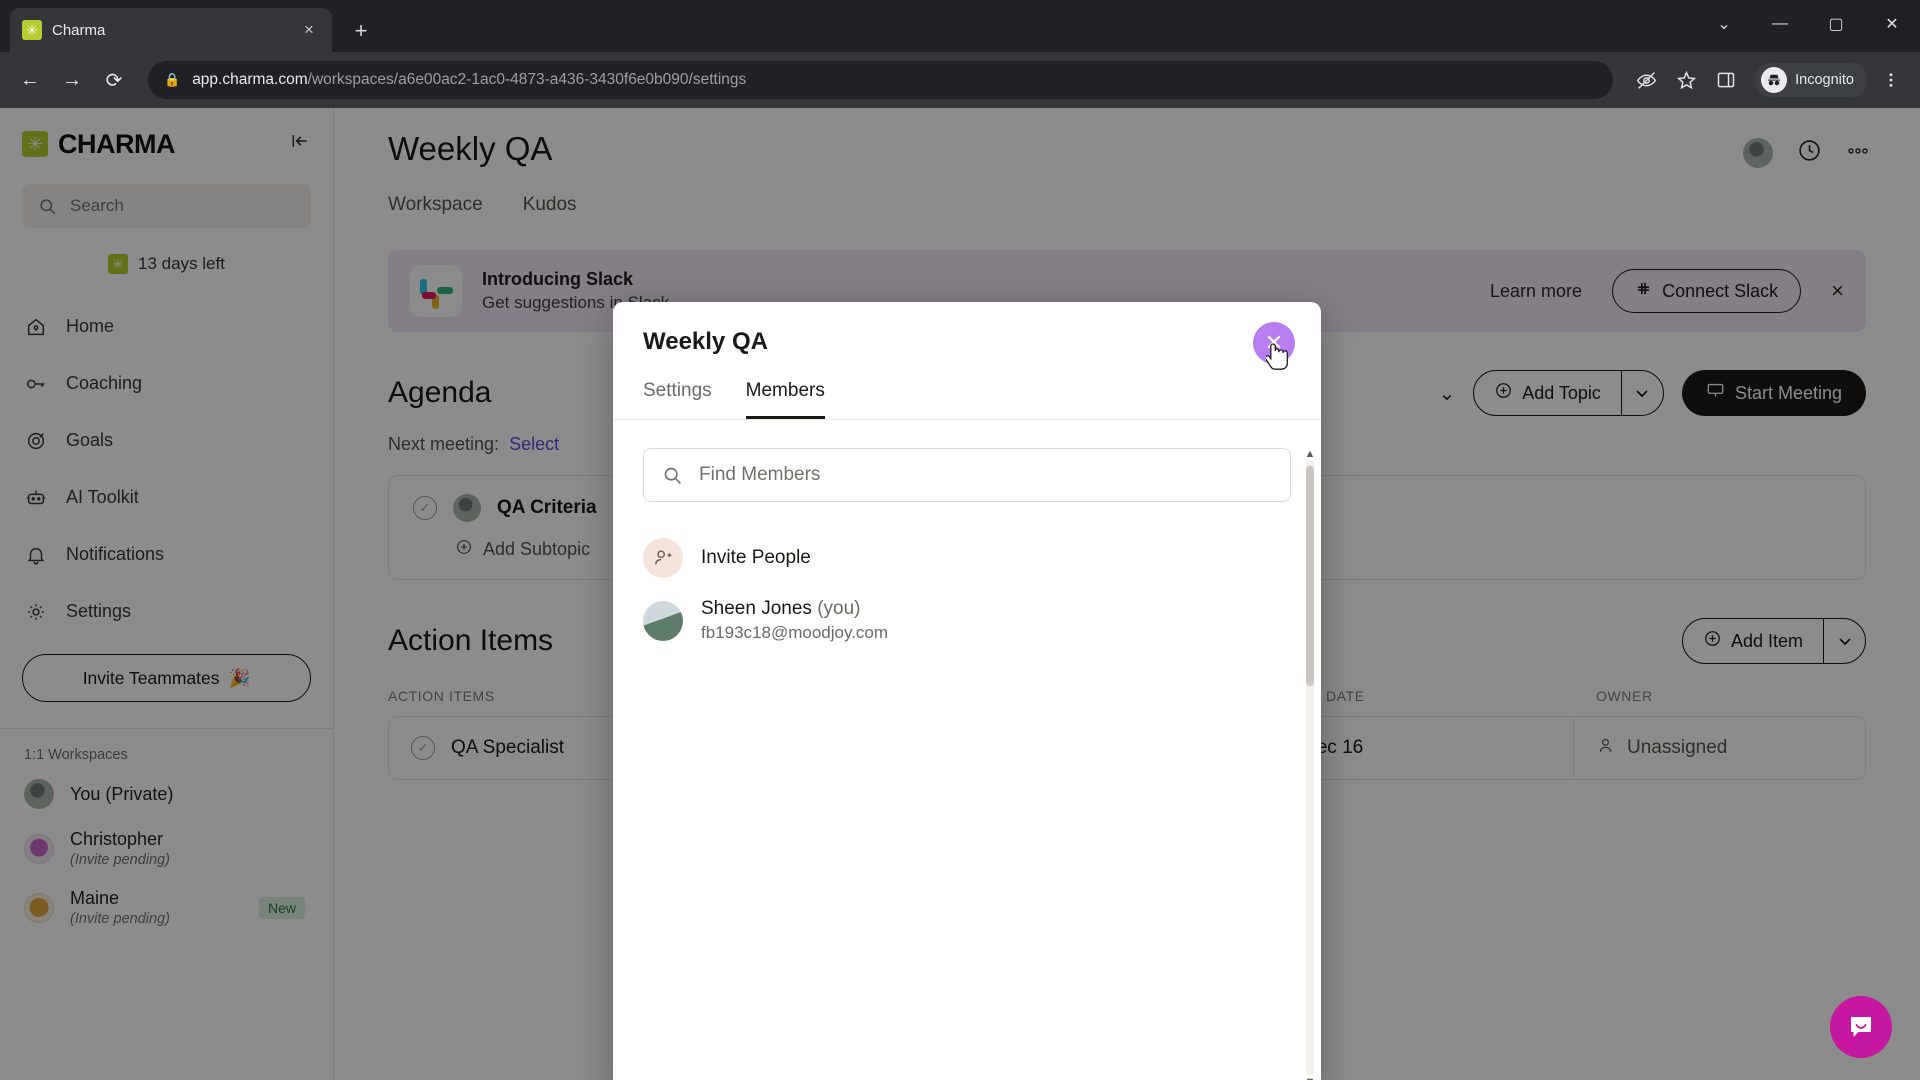  Describe the element at coordinates (1724, 24) in the screenshot. I see `tab-search-chevron-icon: ⌄` at that location.